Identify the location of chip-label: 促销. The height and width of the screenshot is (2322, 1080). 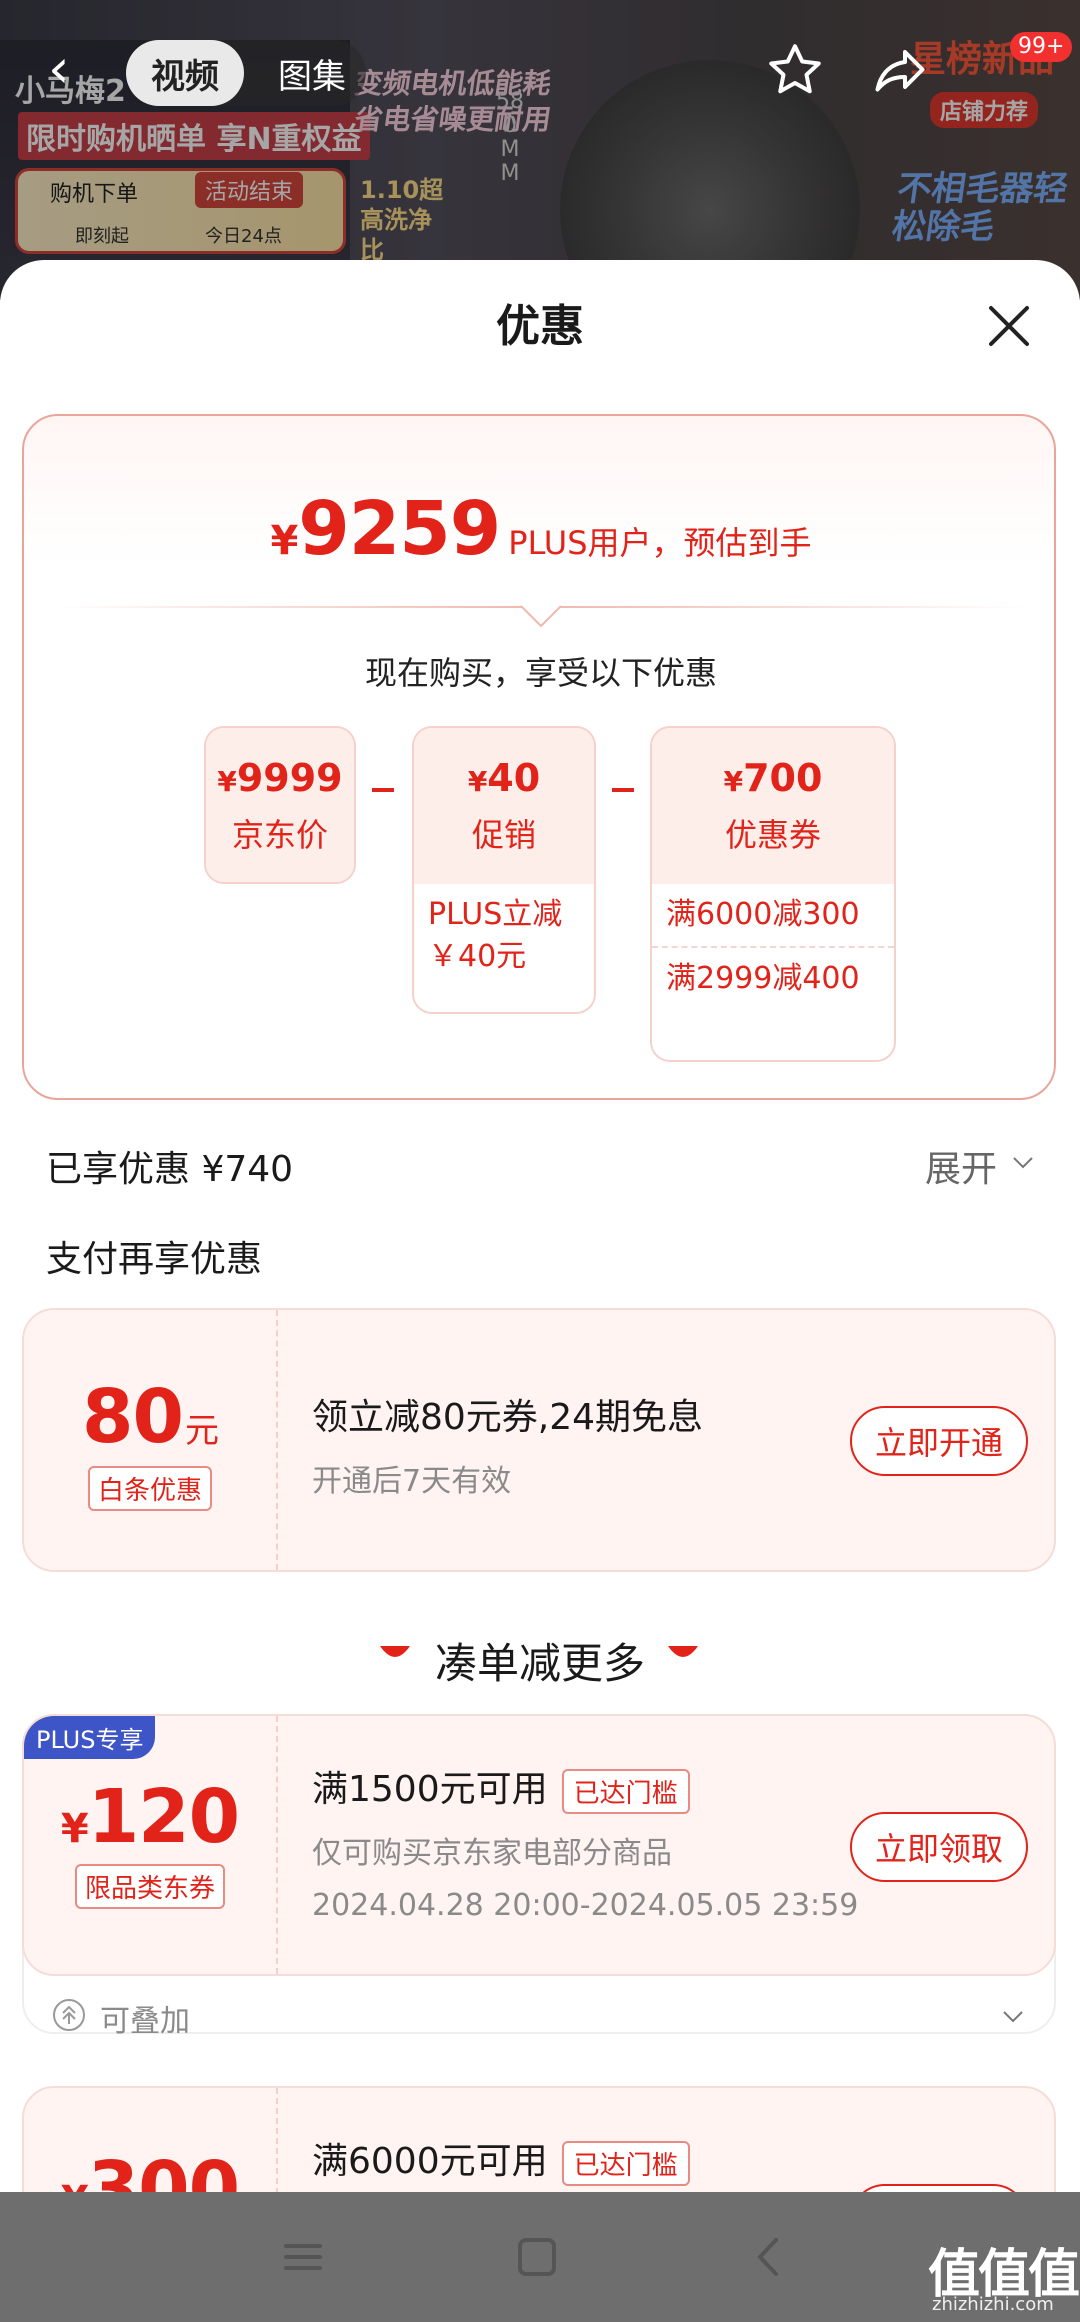
(503, 835).